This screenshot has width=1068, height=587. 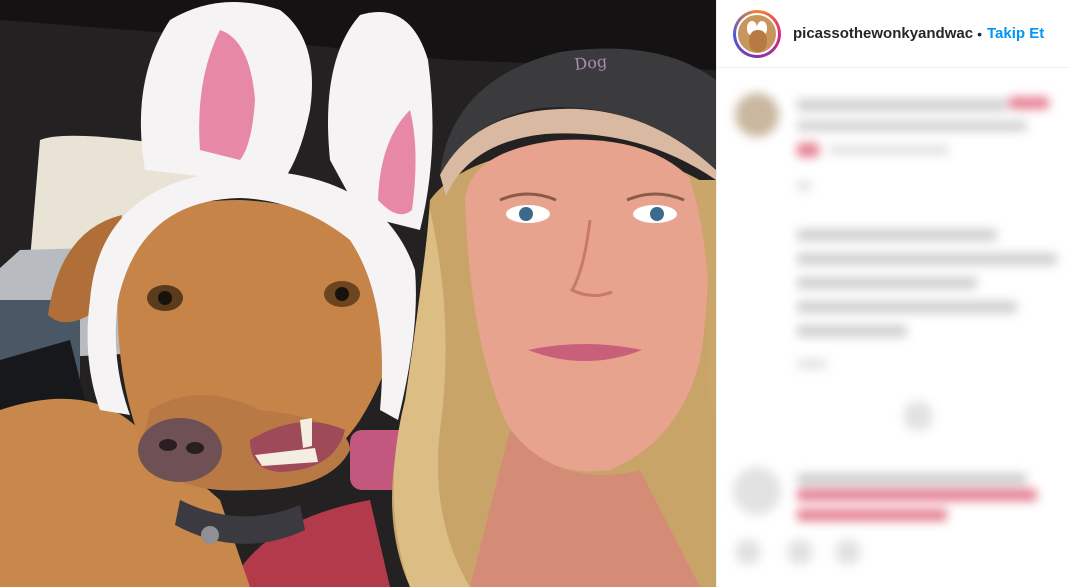 What do you see at coordinates (918, 416) in the screenshot?
I see `blurred-icon` at bounding box center [918, 416].